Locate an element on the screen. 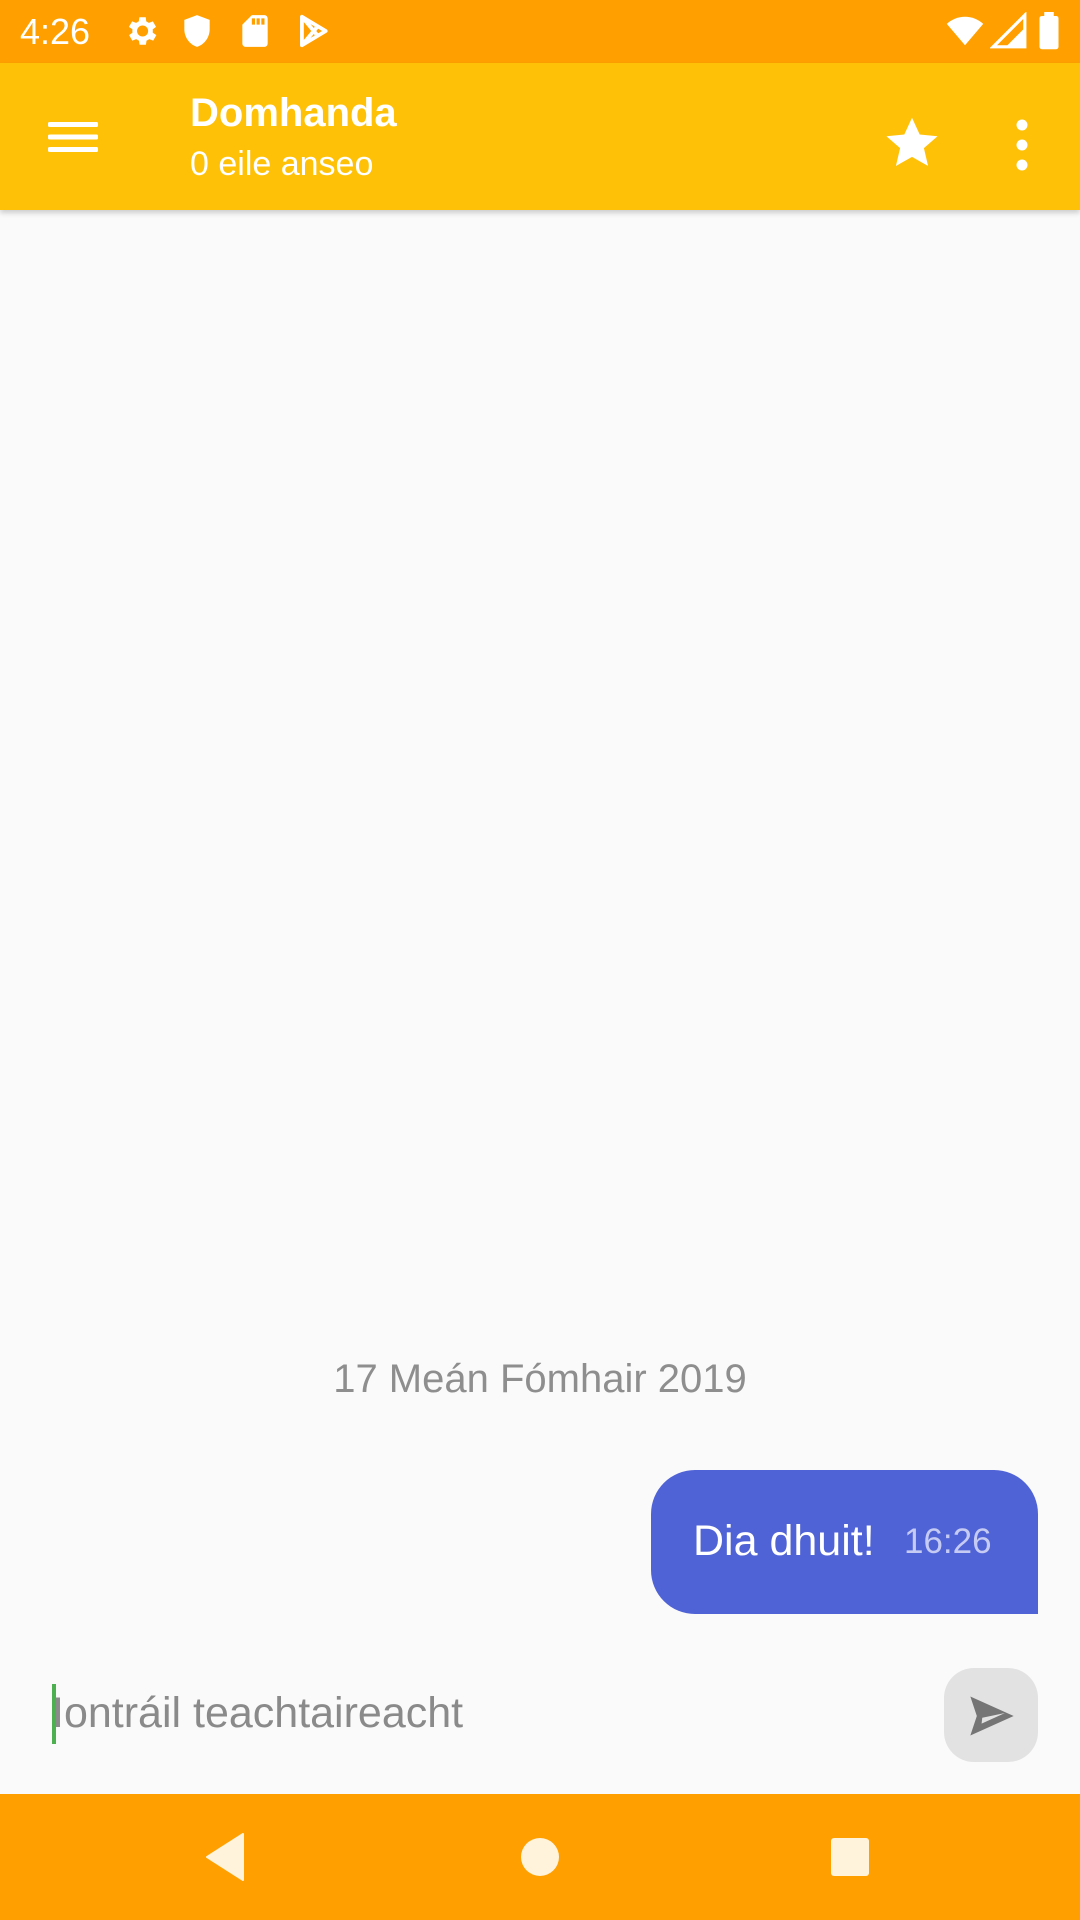  favorite-button is located at coordinates (912, 145).